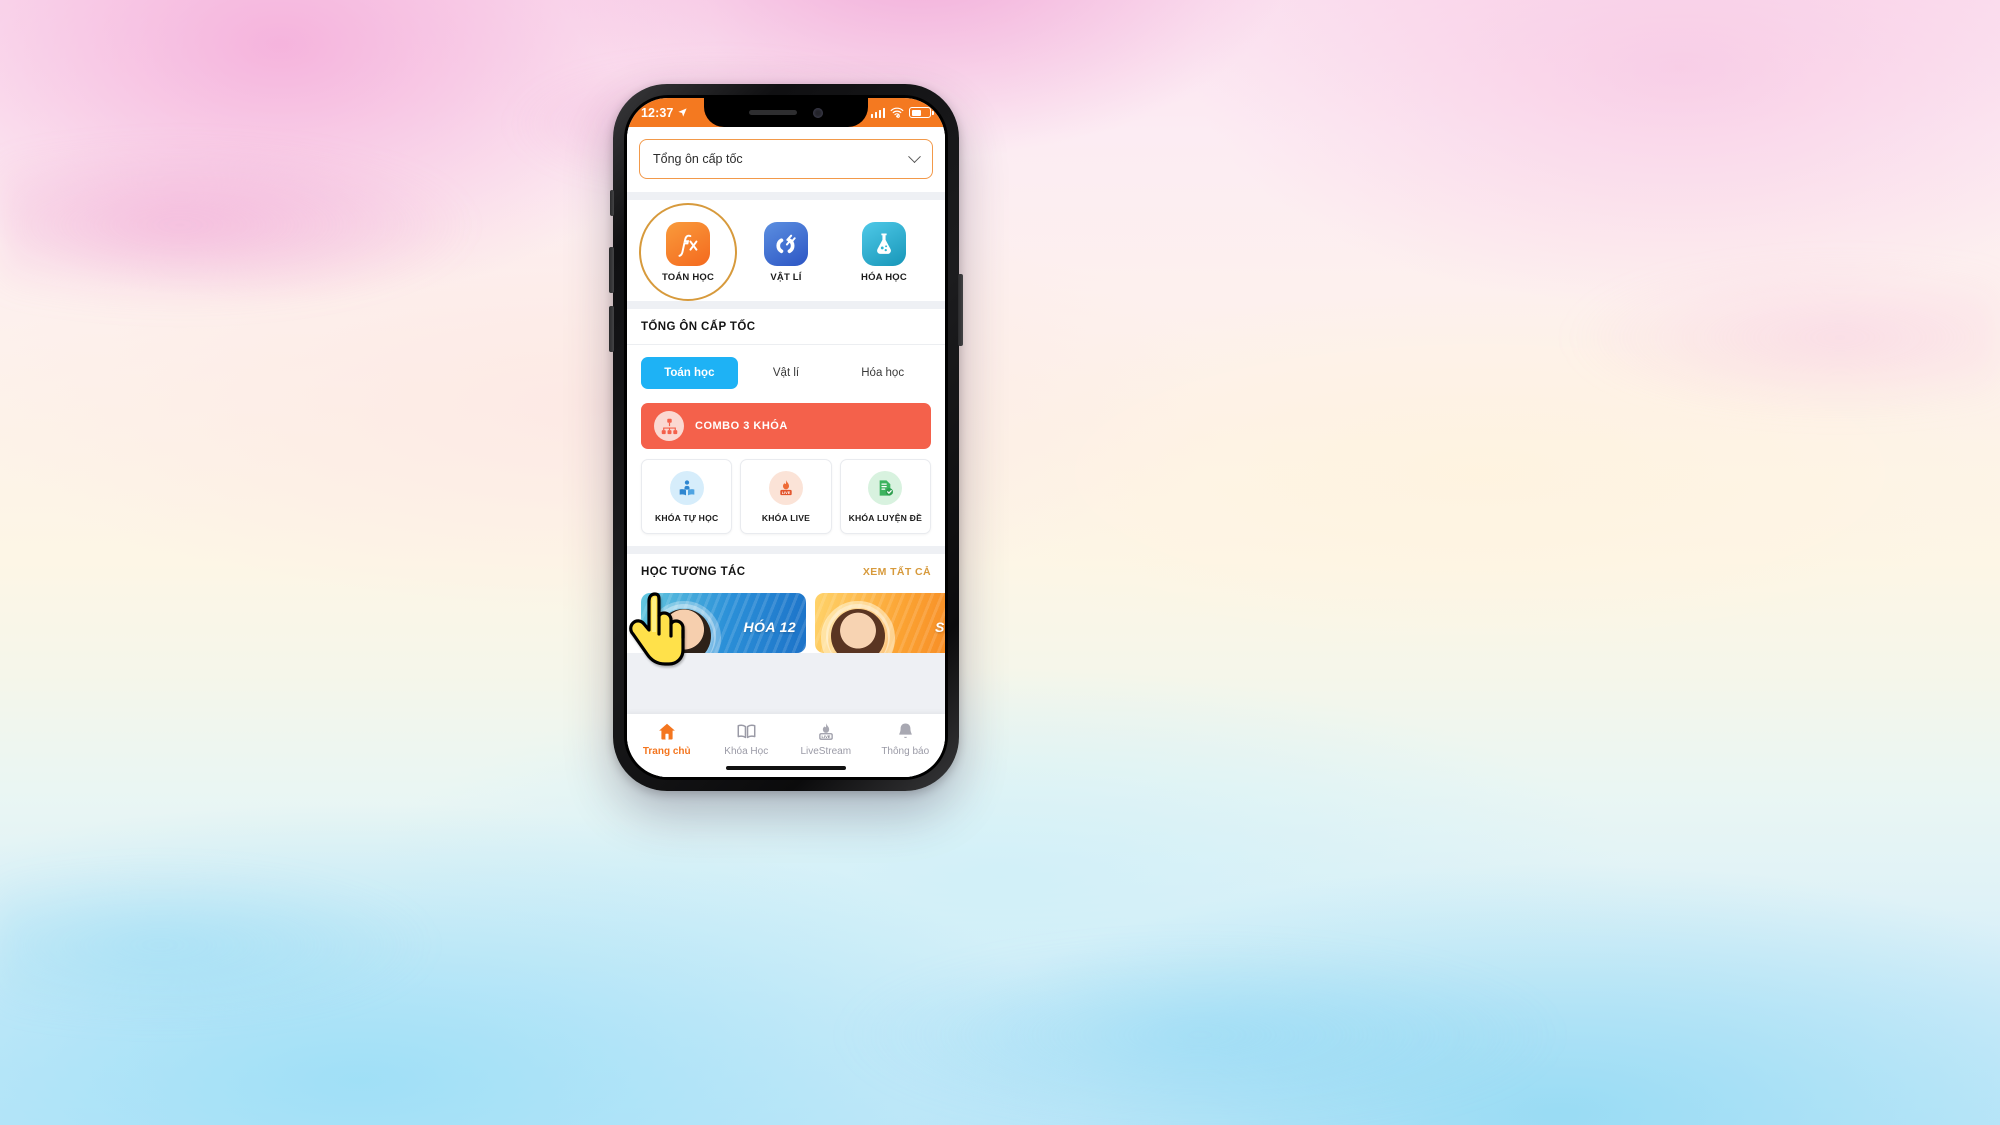 This screenshot has width=2000, height=1125. What do you see at coordinates (786, 571) in the screenshot?
I see `section-header-interactive: HỌC TƯƠNG TÁC XEM TẤT CẢ` at bounding box center [786, 571].